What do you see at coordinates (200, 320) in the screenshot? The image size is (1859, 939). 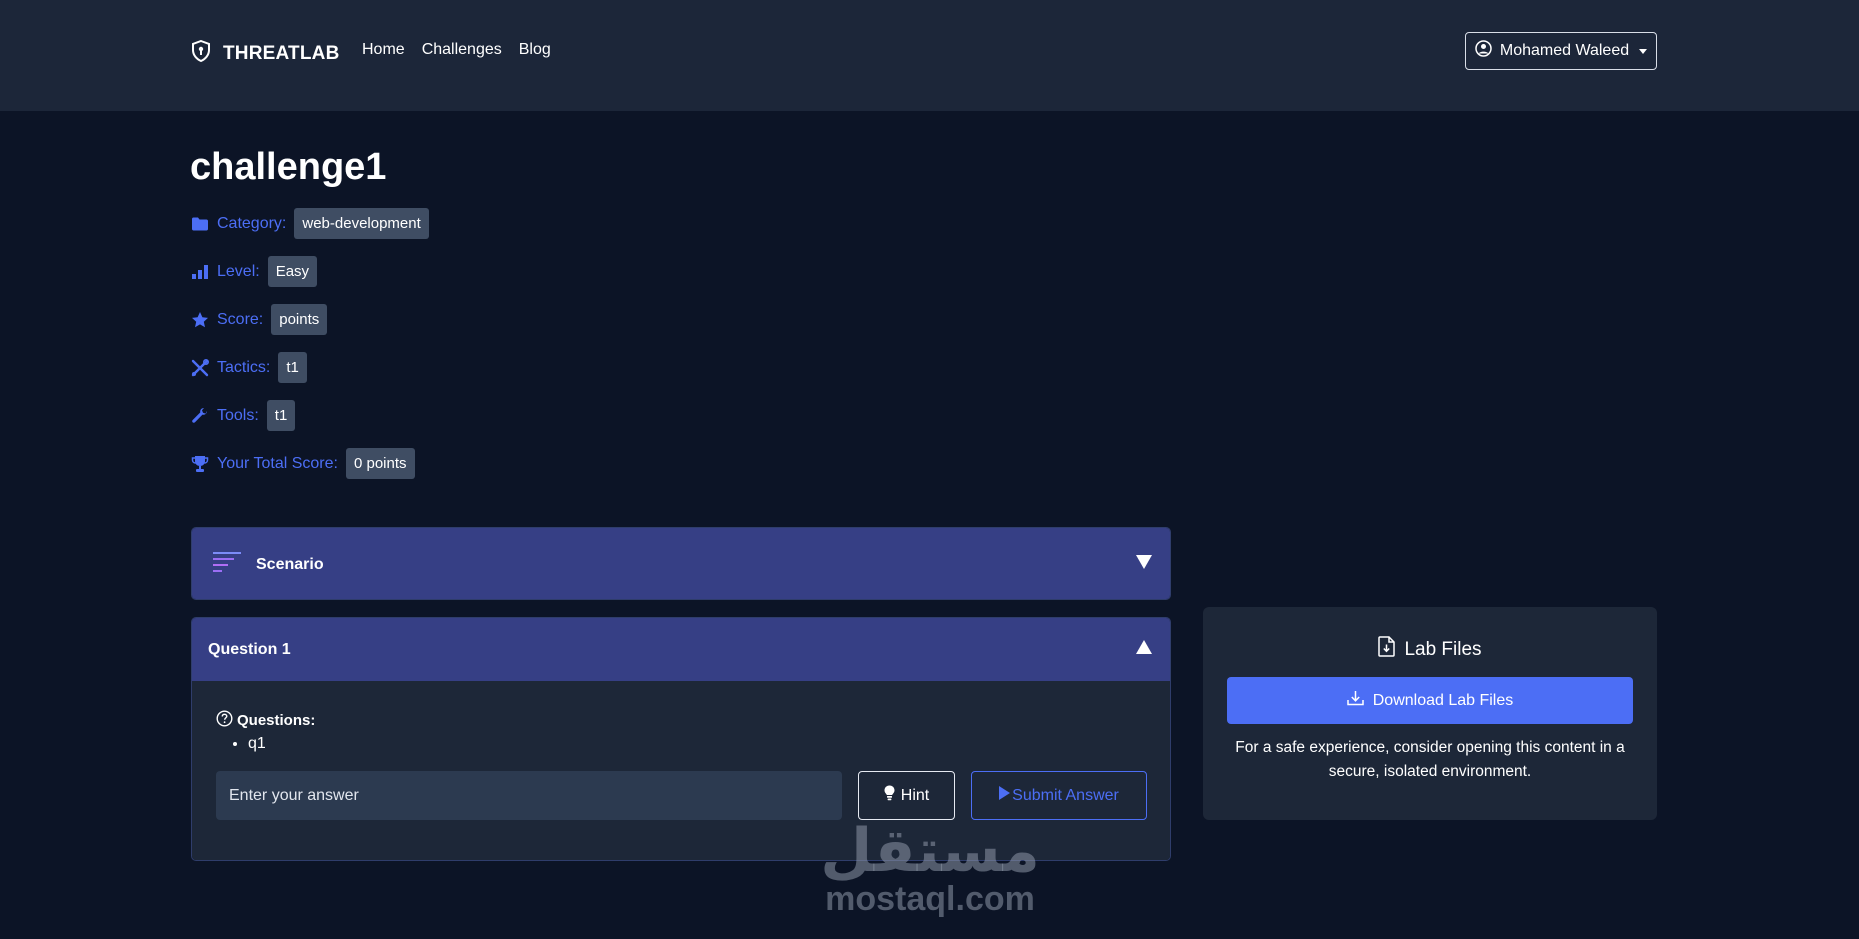 I see `star-icon` at bounding box center [200, 320].